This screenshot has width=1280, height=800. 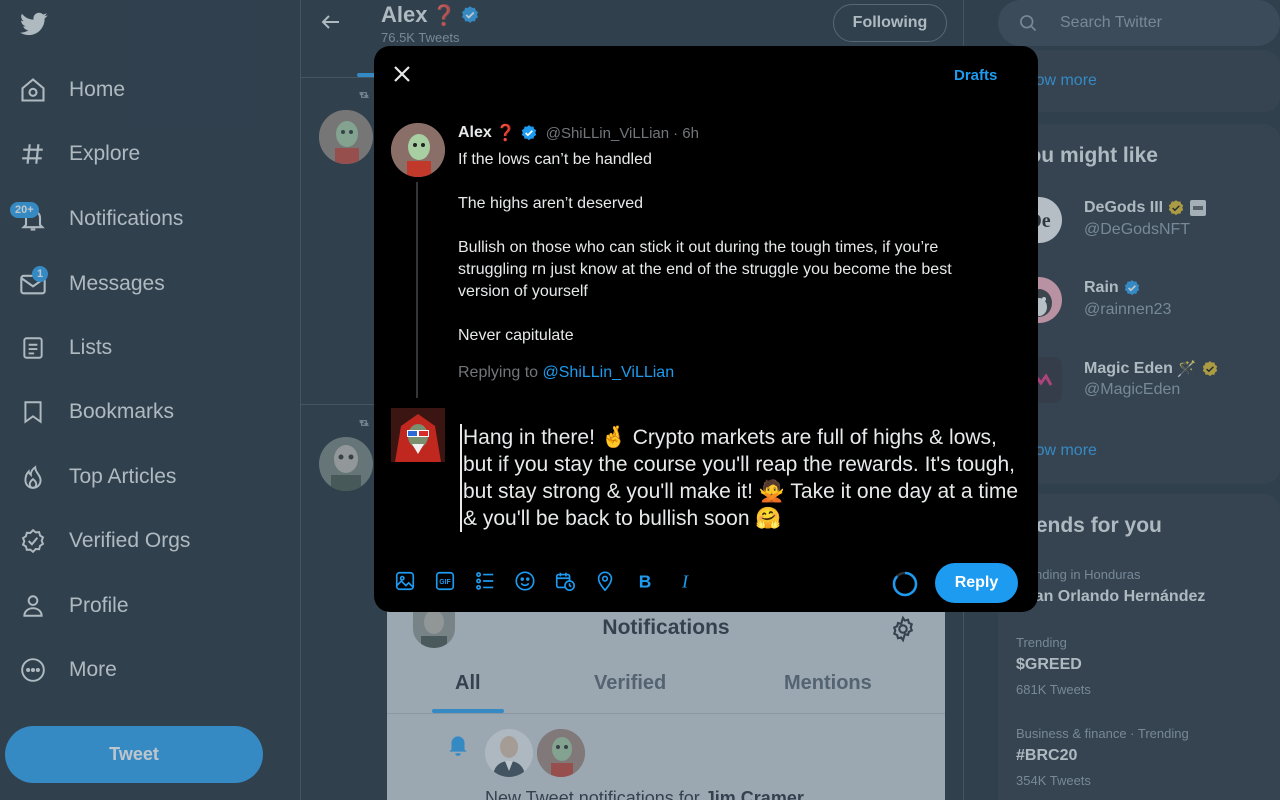 I want to click on reply-button: Reply, so click(x=976, y=583).